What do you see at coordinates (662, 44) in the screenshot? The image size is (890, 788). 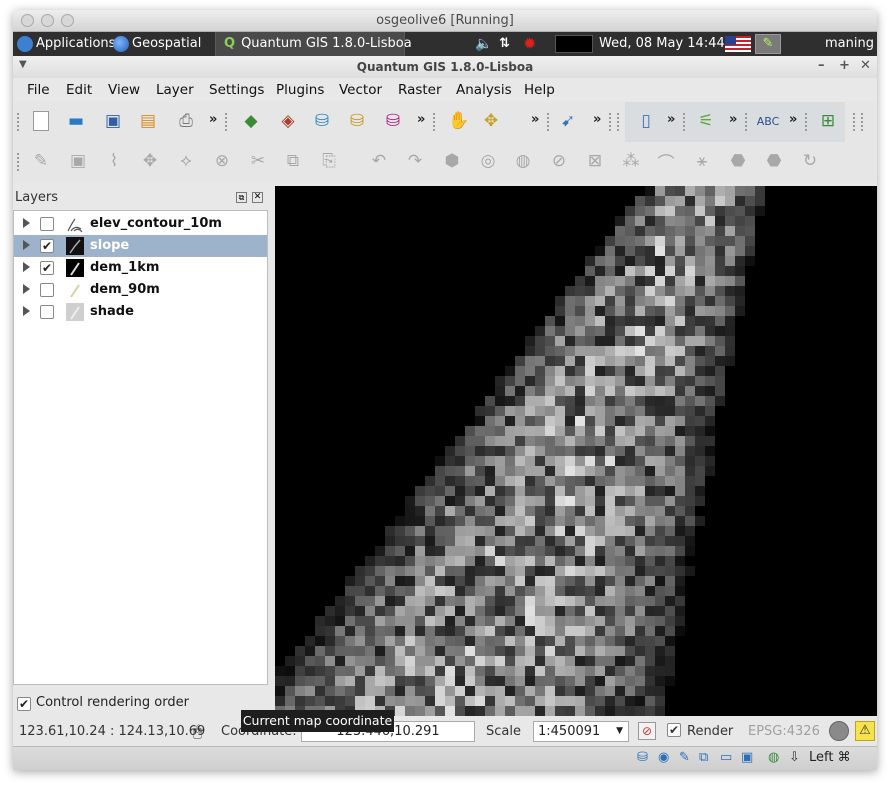 I see `clock: Wed, 08 May 14:44` at bounding box center [662, 44].